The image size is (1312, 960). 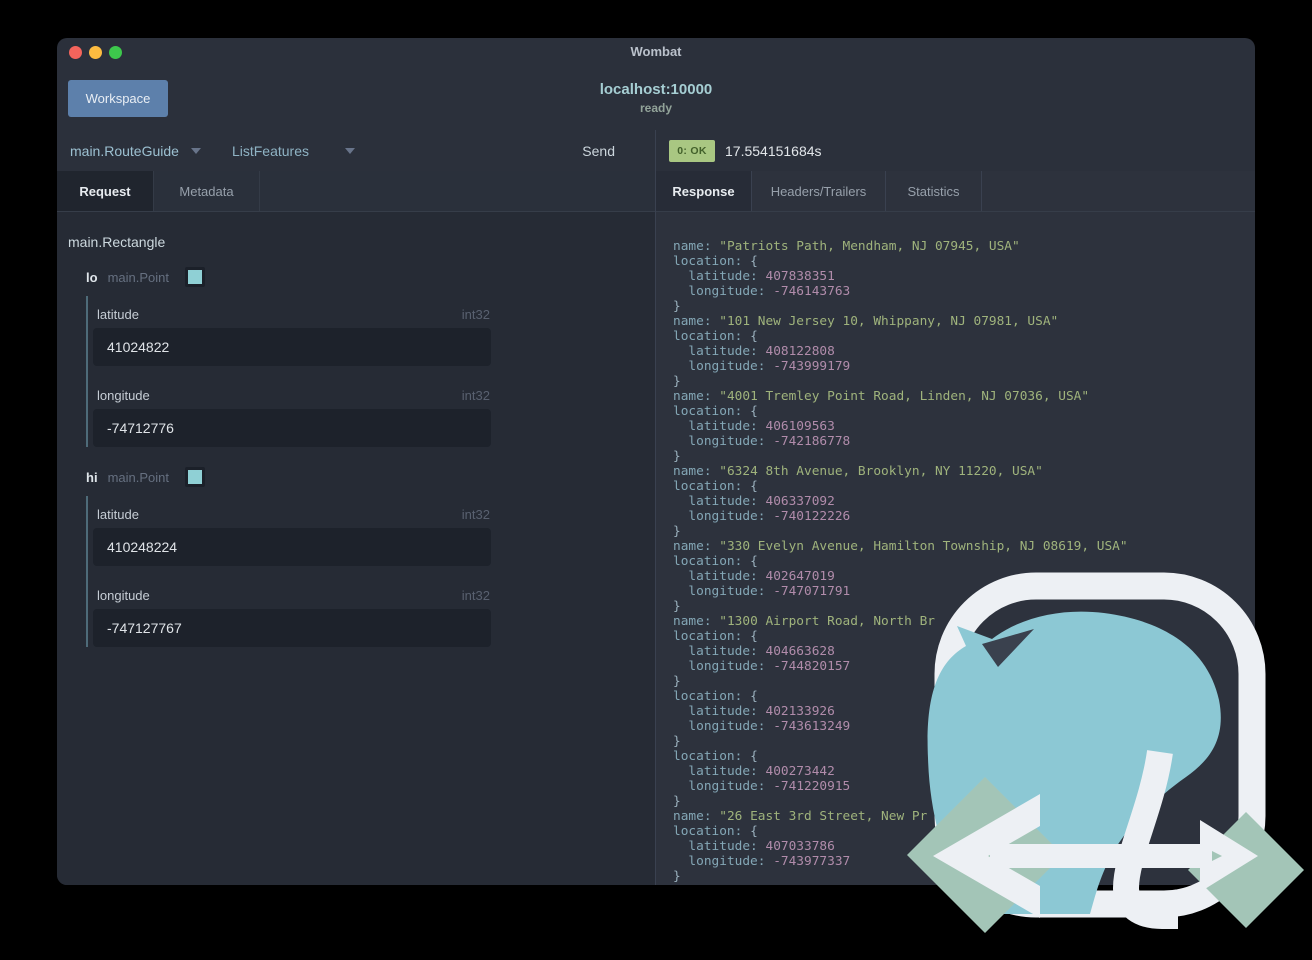 I want to click on tab-statistics: Statistics, so click(x=934, y=191).